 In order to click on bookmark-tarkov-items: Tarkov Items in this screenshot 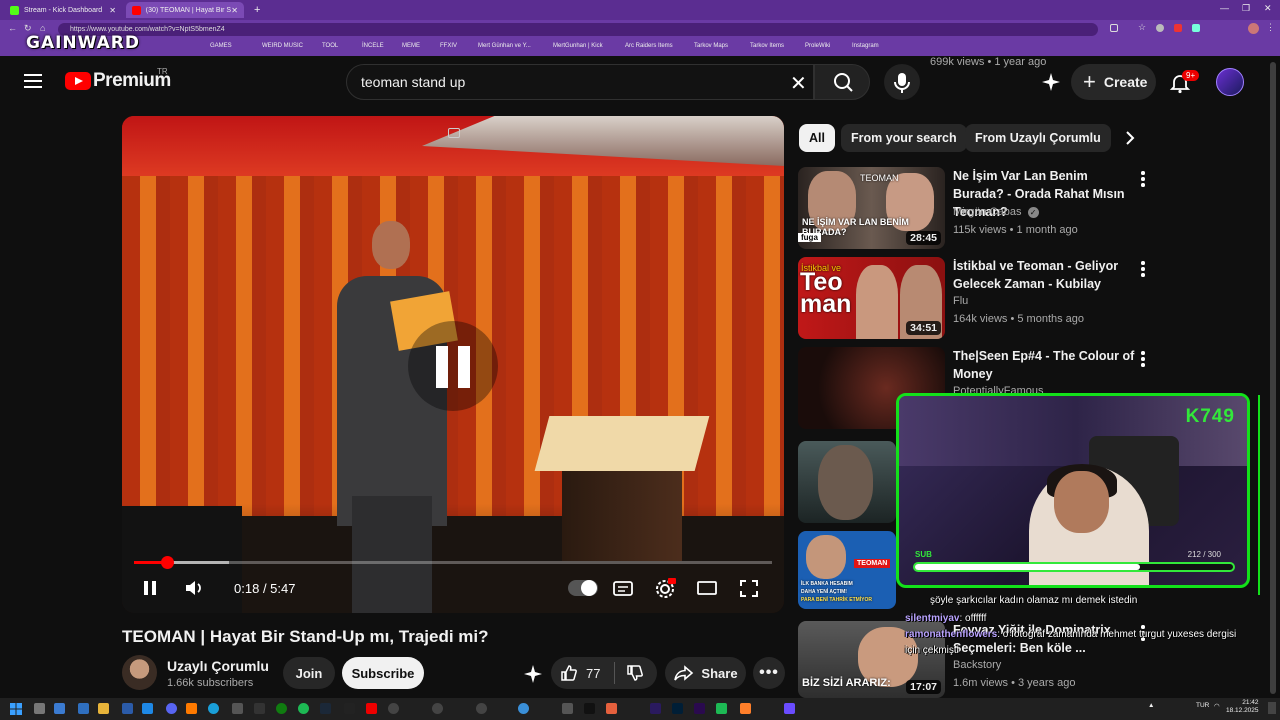, I will do `click(767, 46)`.